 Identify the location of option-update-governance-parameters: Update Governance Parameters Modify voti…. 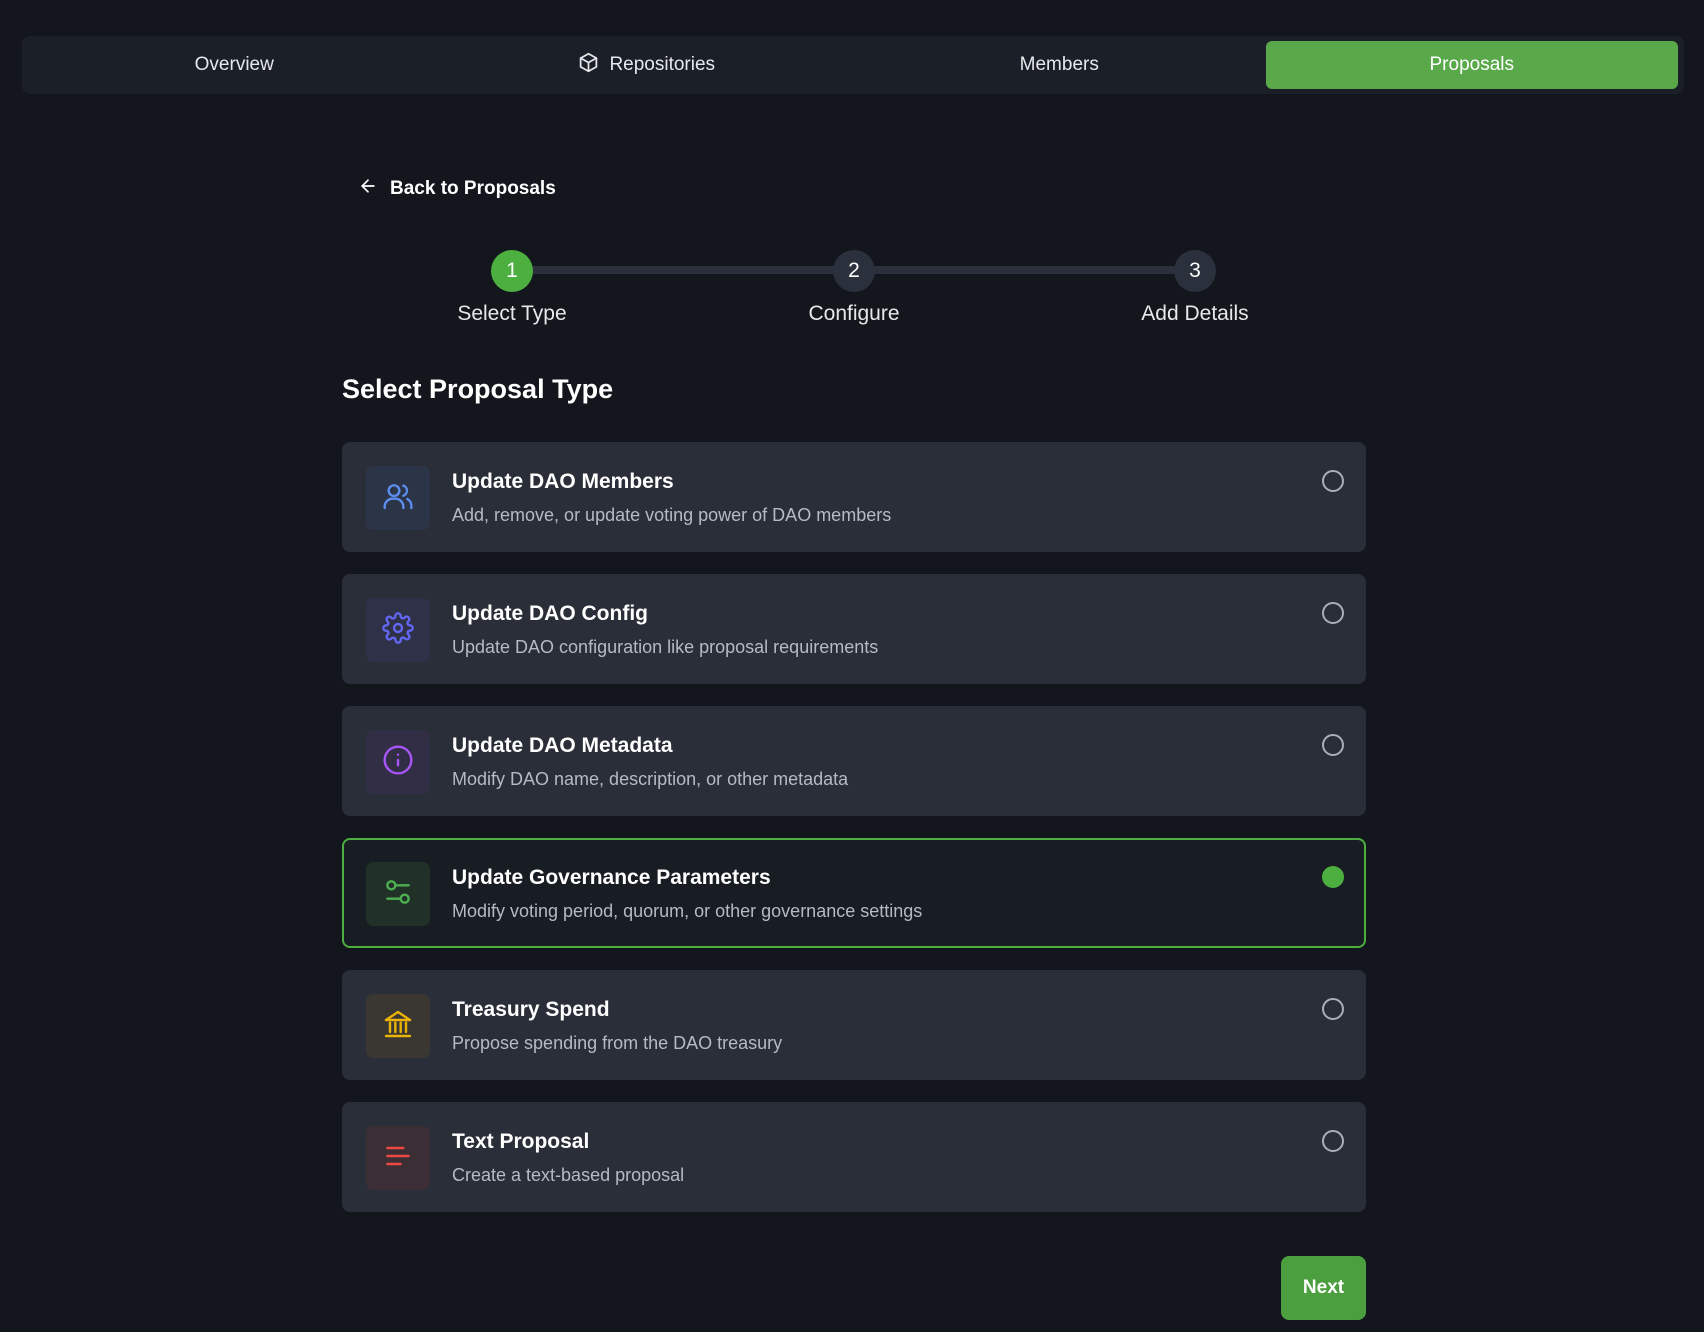
(854, 893).